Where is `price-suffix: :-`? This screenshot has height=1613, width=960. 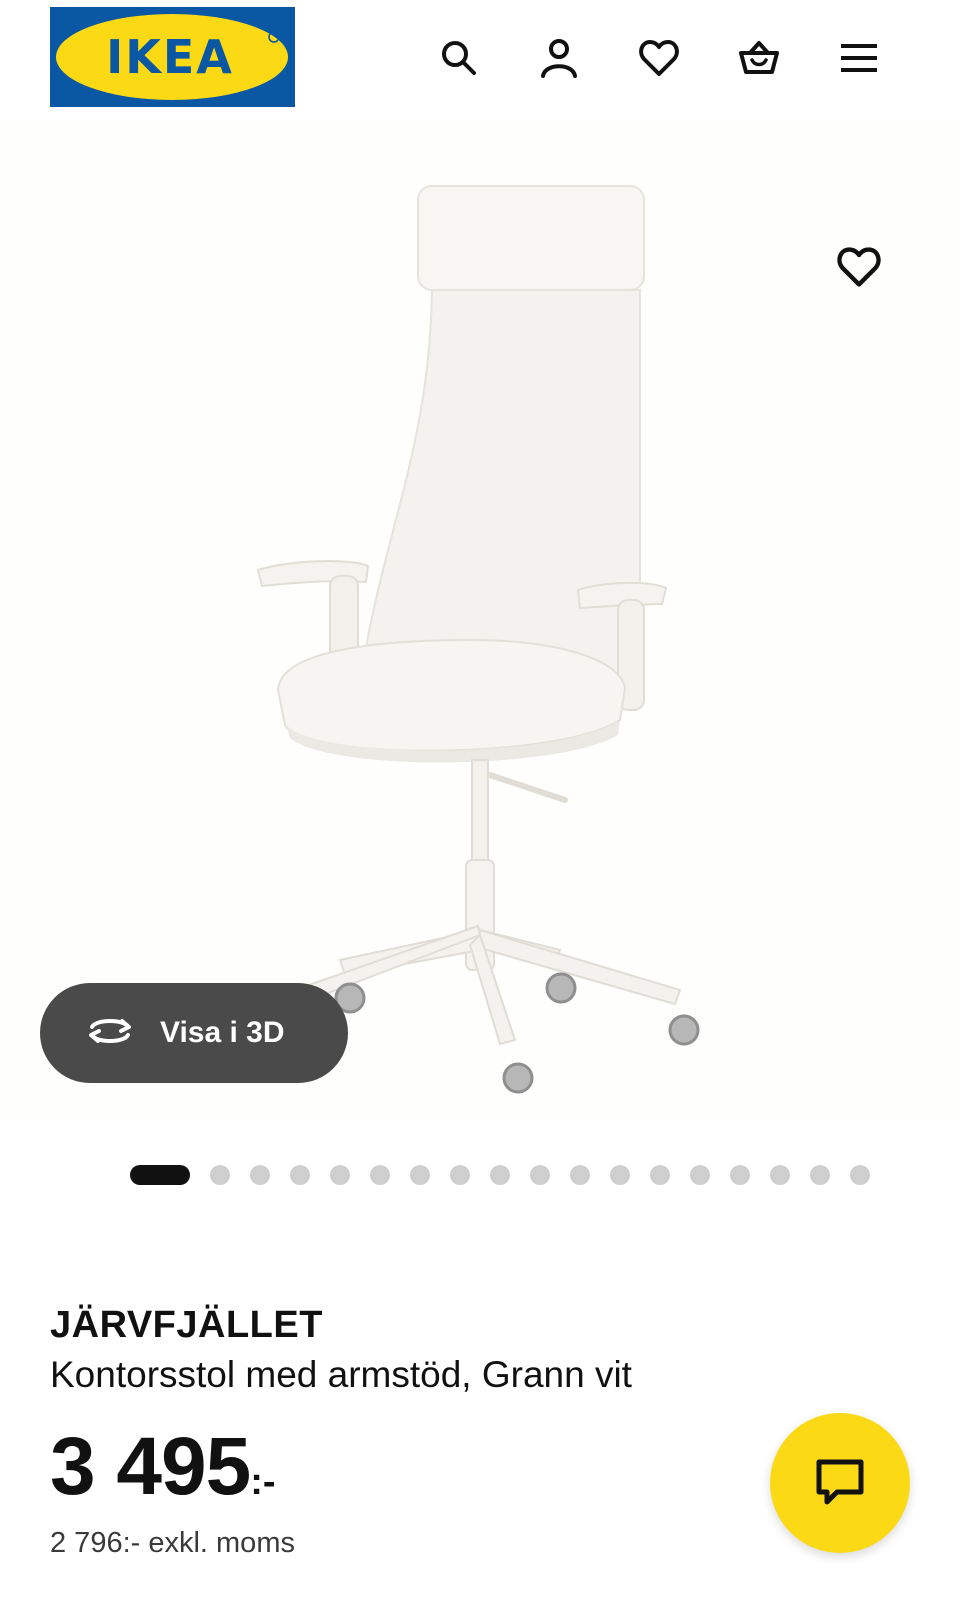 price-suffix: :- is located at coordinates (263, 1482).